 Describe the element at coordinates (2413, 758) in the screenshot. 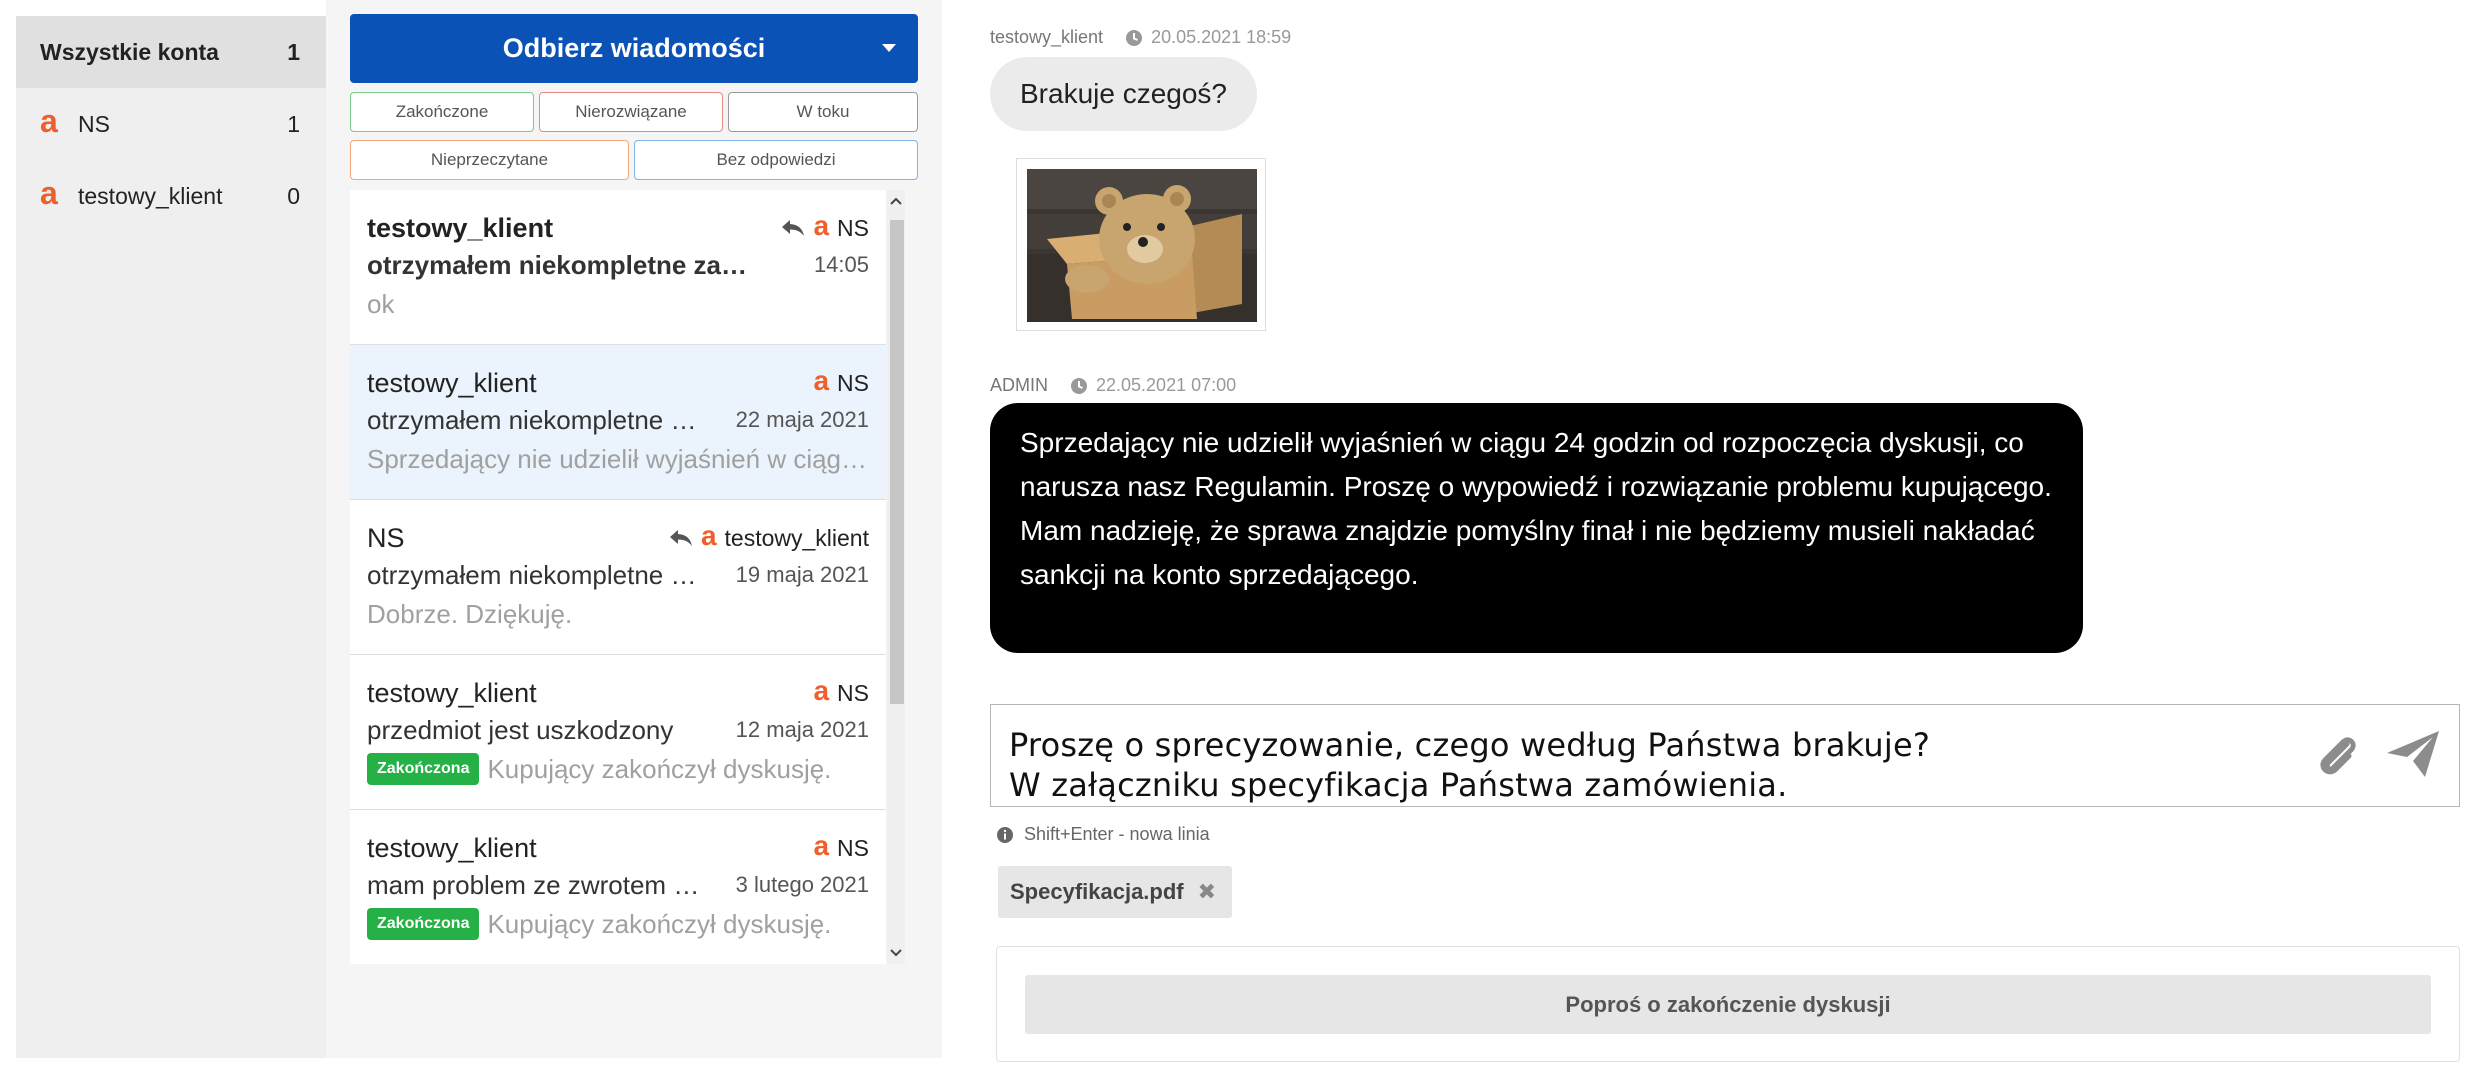

I see `send-icon` at that location.